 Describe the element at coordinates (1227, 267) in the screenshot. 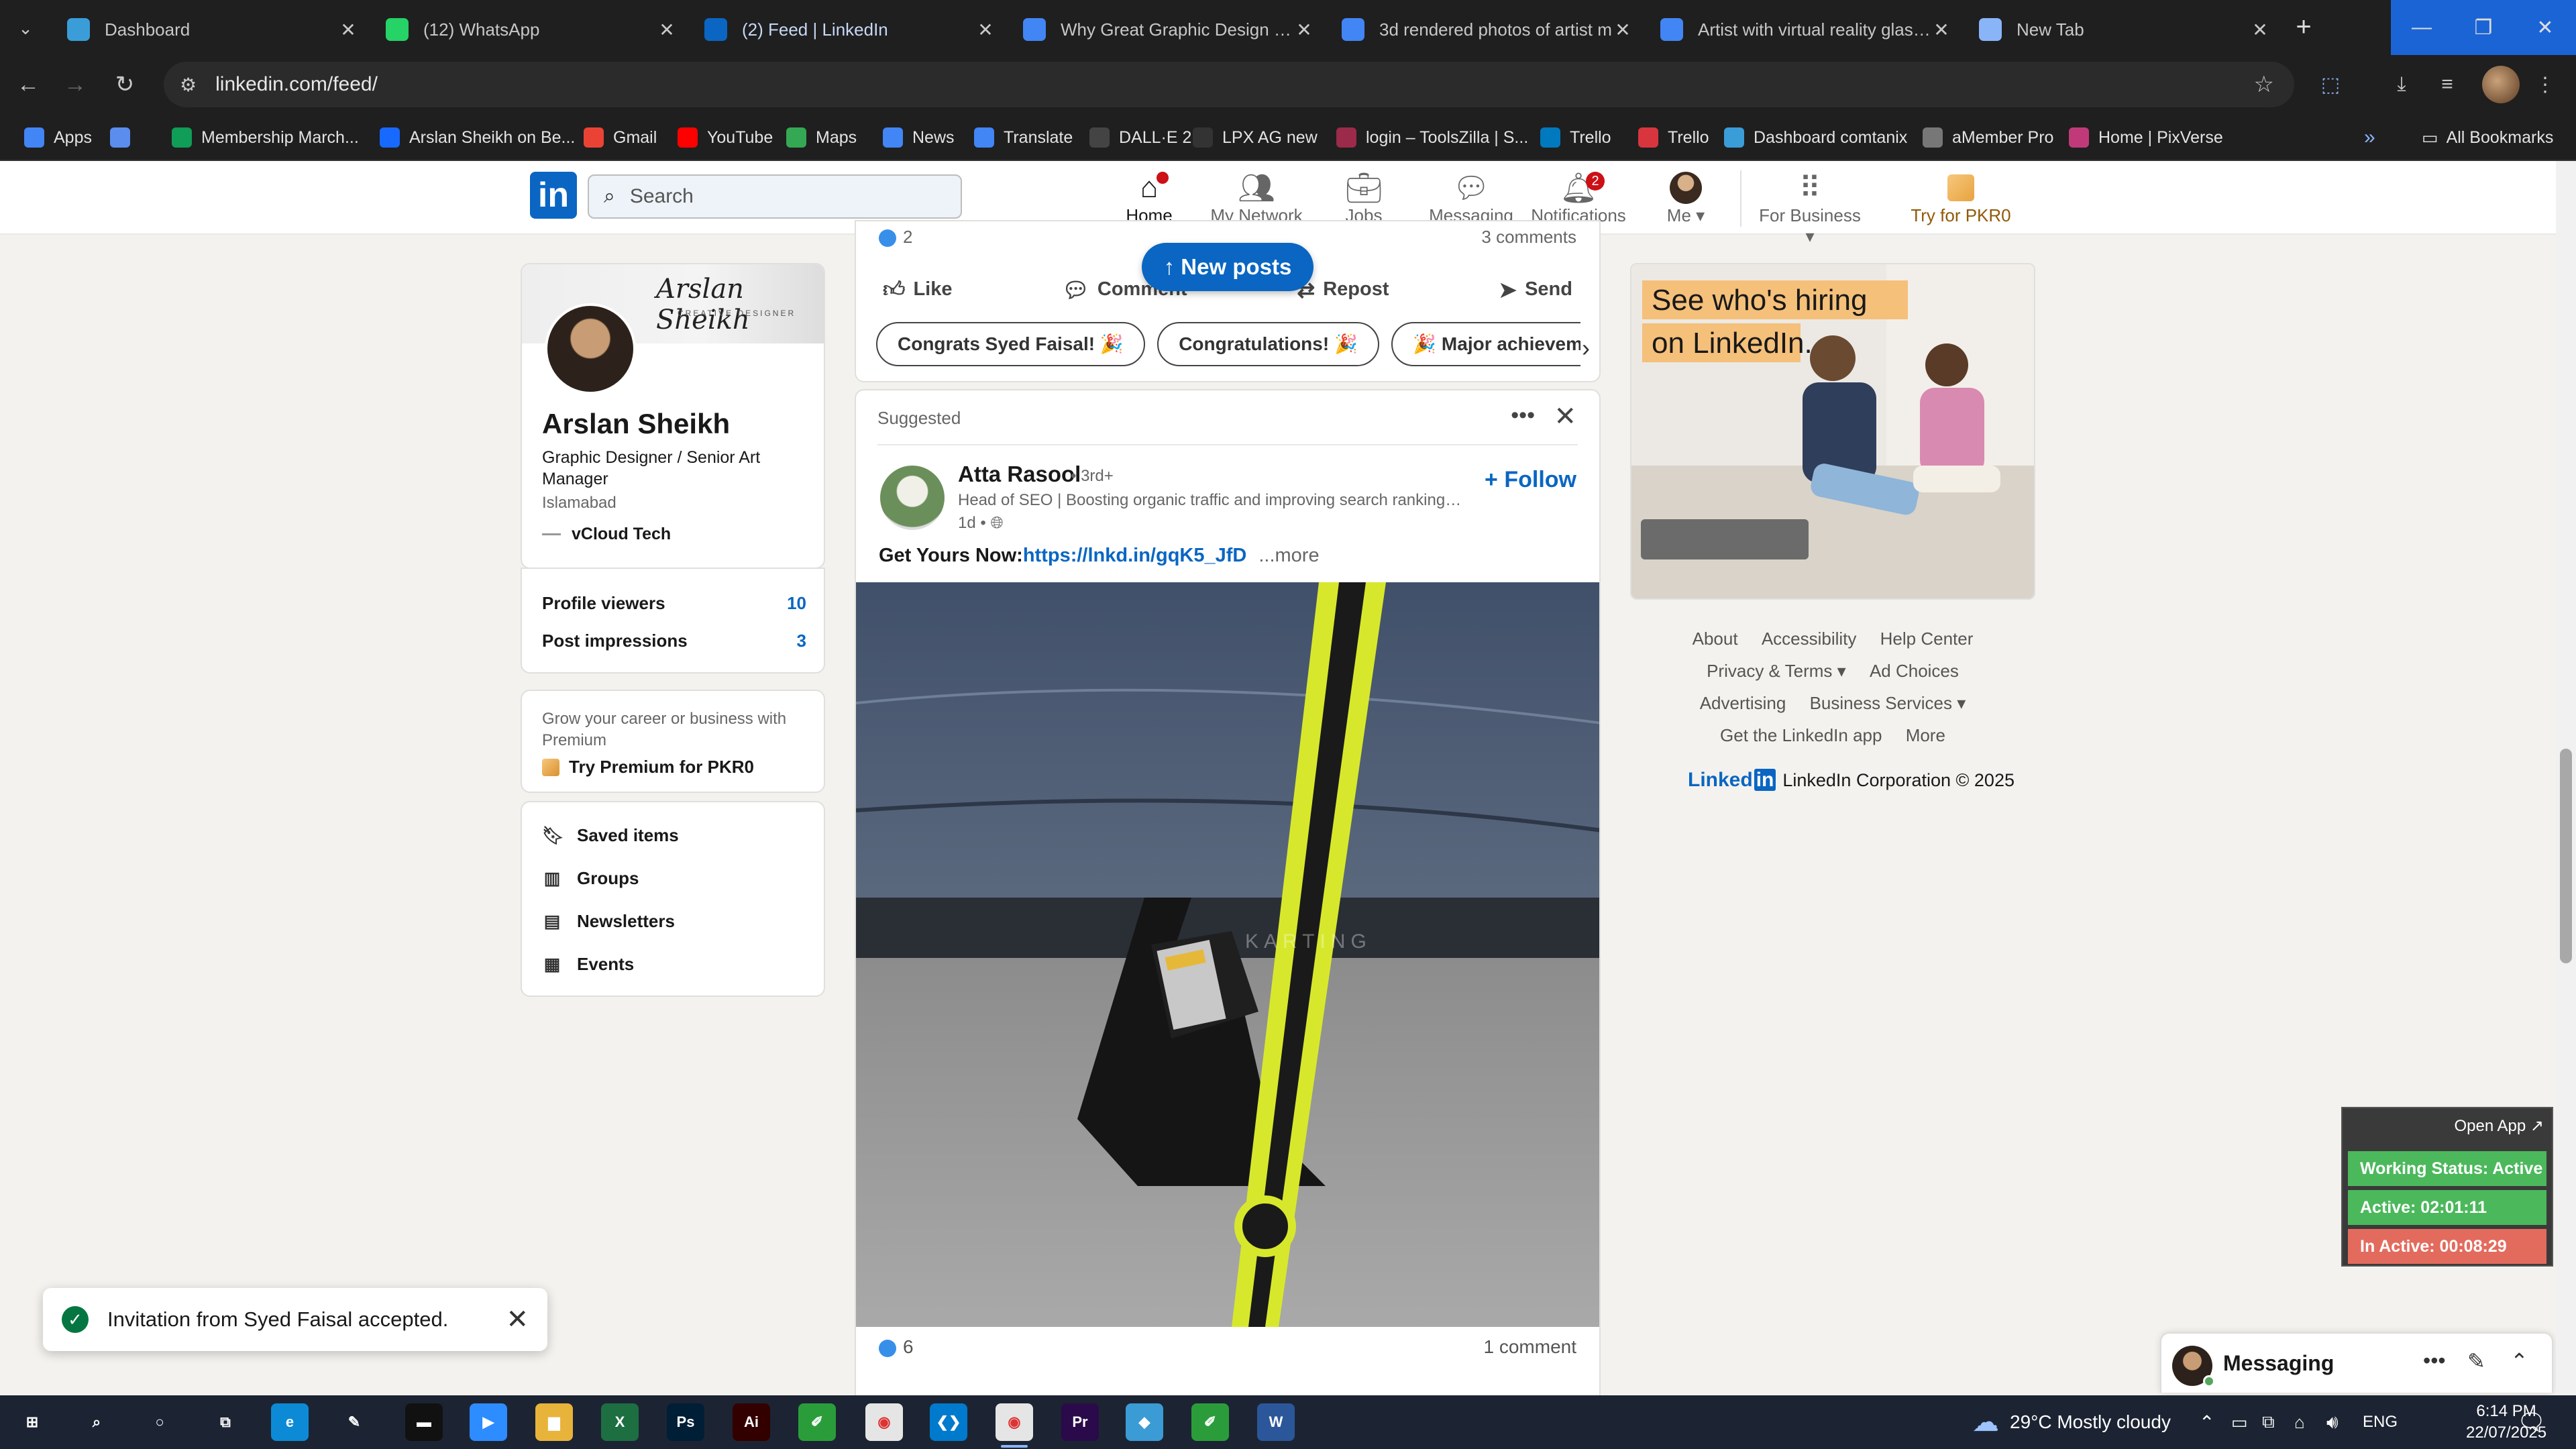

I see `new-posts-button: ↑ New posts` at that location.